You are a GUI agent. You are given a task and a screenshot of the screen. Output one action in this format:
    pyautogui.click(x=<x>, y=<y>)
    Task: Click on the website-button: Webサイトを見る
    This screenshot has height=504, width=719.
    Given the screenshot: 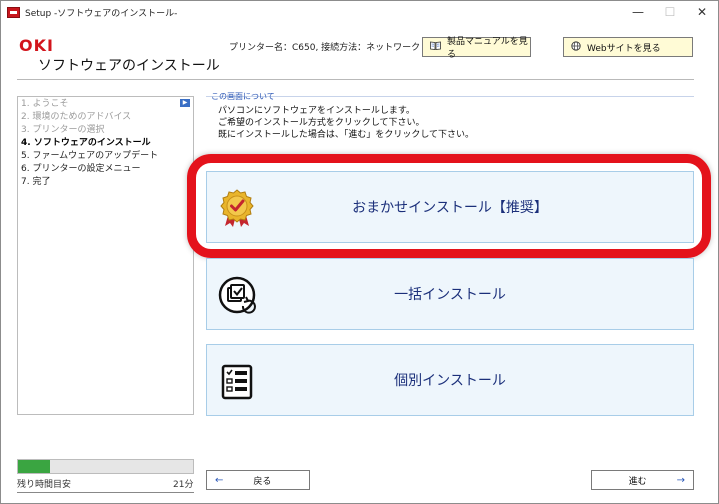 What is the action you would take?
    pyautogui.click(x=628, y=47)
    